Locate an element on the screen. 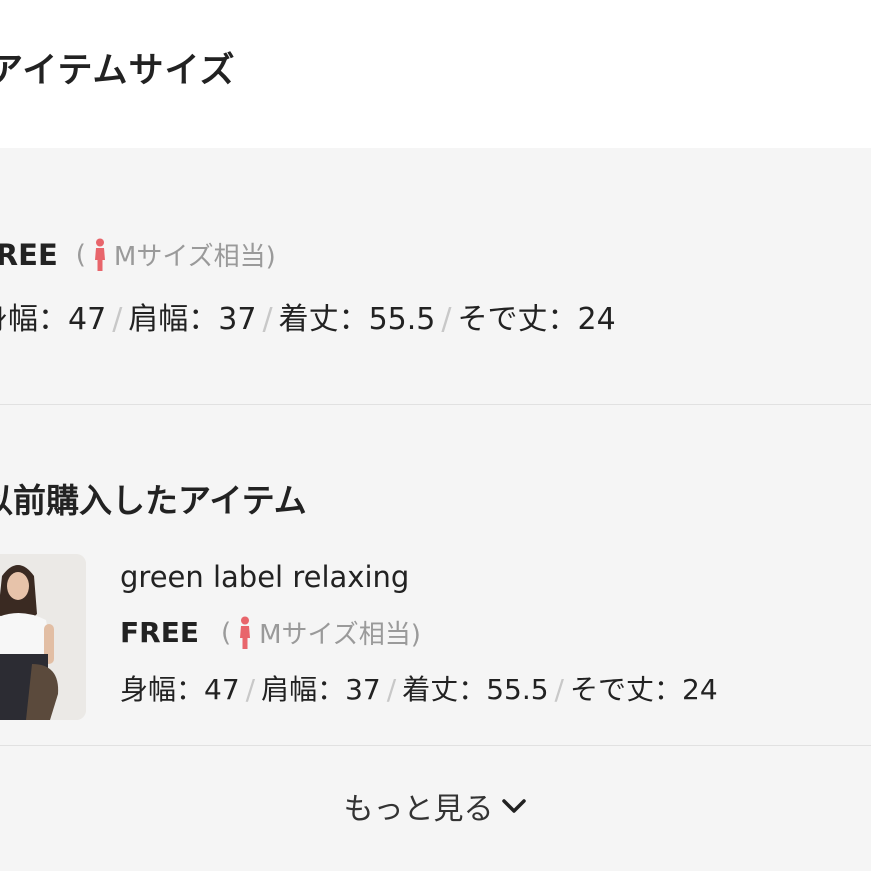 The height and width of the screenshot is (871, 871). show-more-button: もっと見る is located at coordinates (435, 806).